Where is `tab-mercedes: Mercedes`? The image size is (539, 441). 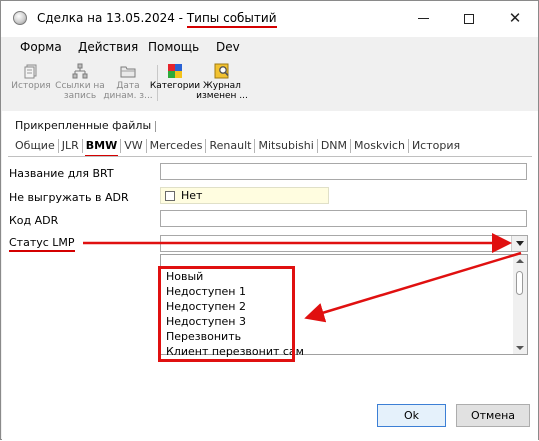 tab-mercedes: Mercedes is located at coordinates (177, 146).